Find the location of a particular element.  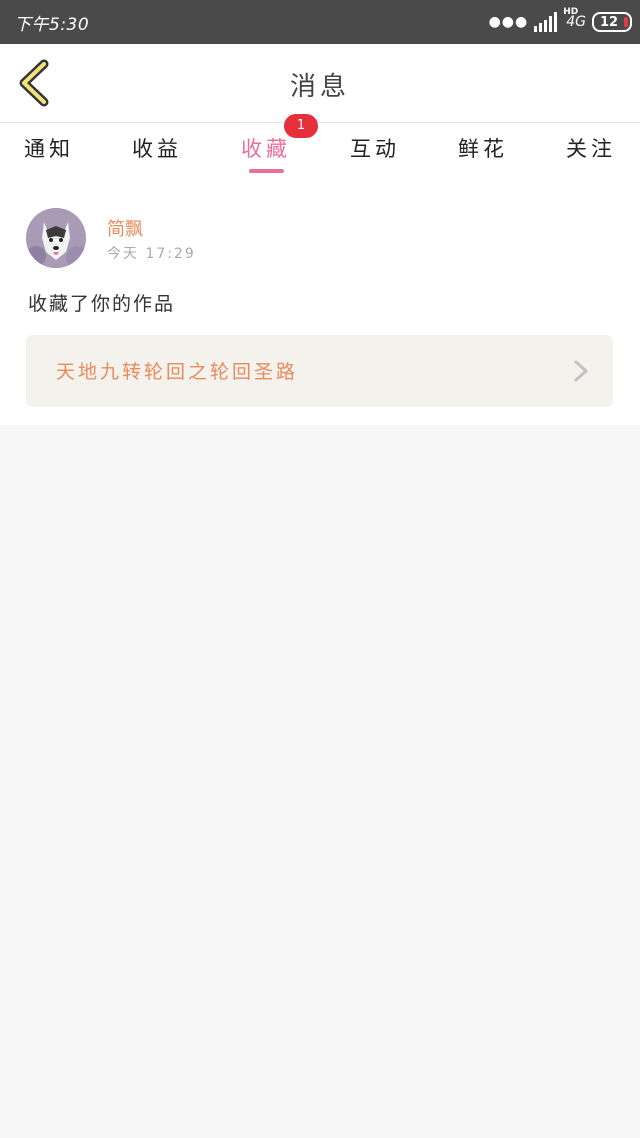

tab-notifications: 通知 is located at coordinates (49, 148).